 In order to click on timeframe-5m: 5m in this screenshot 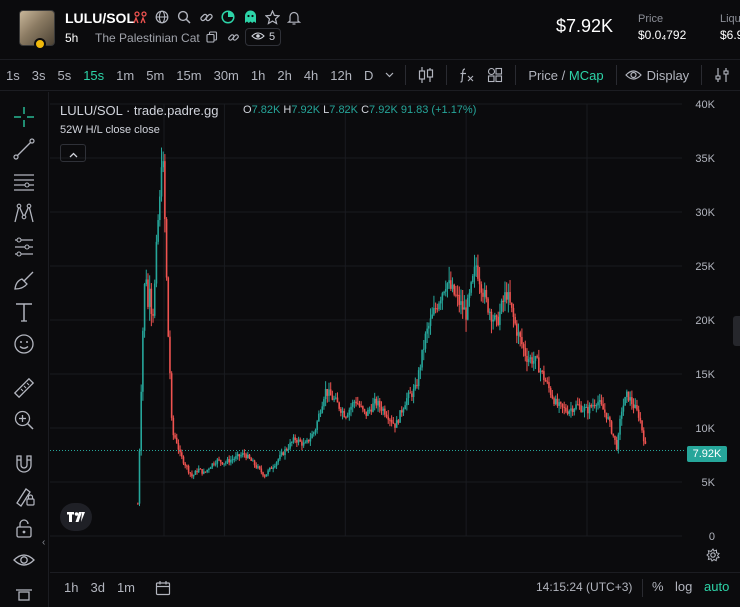, I will do `click(155, 75)`.